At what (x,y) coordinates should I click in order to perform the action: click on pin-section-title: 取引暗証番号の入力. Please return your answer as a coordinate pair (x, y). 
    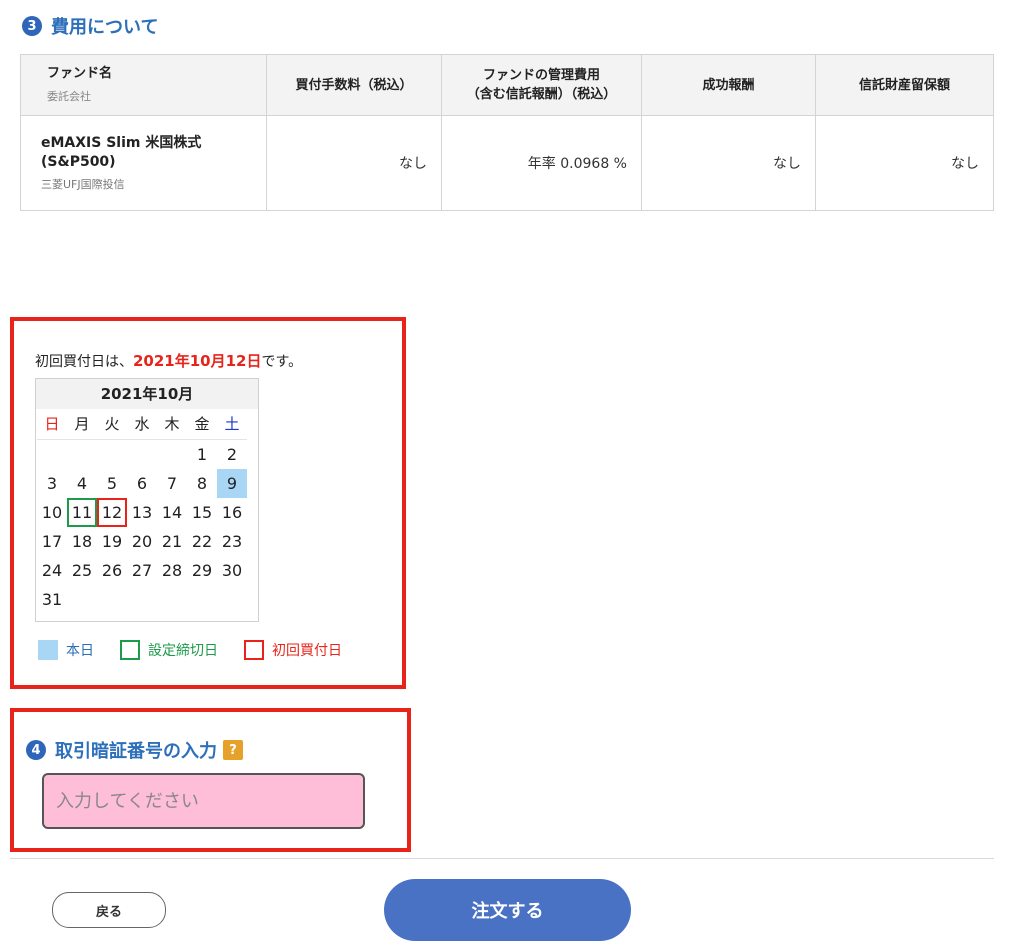
    Looking at the image, I should click on (136, 751).